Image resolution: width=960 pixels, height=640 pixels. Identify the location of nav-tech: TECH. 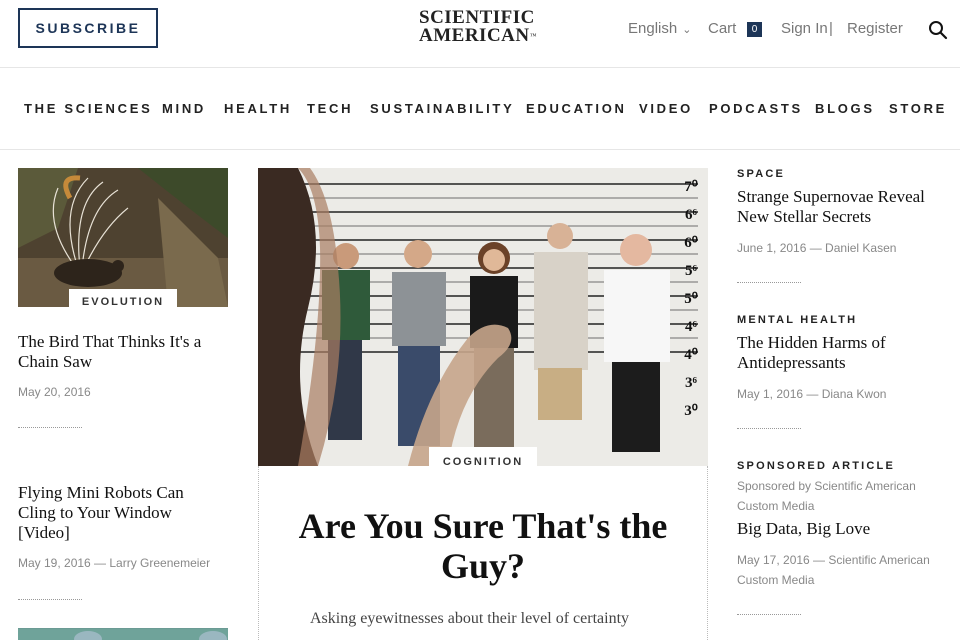
(330, 108).